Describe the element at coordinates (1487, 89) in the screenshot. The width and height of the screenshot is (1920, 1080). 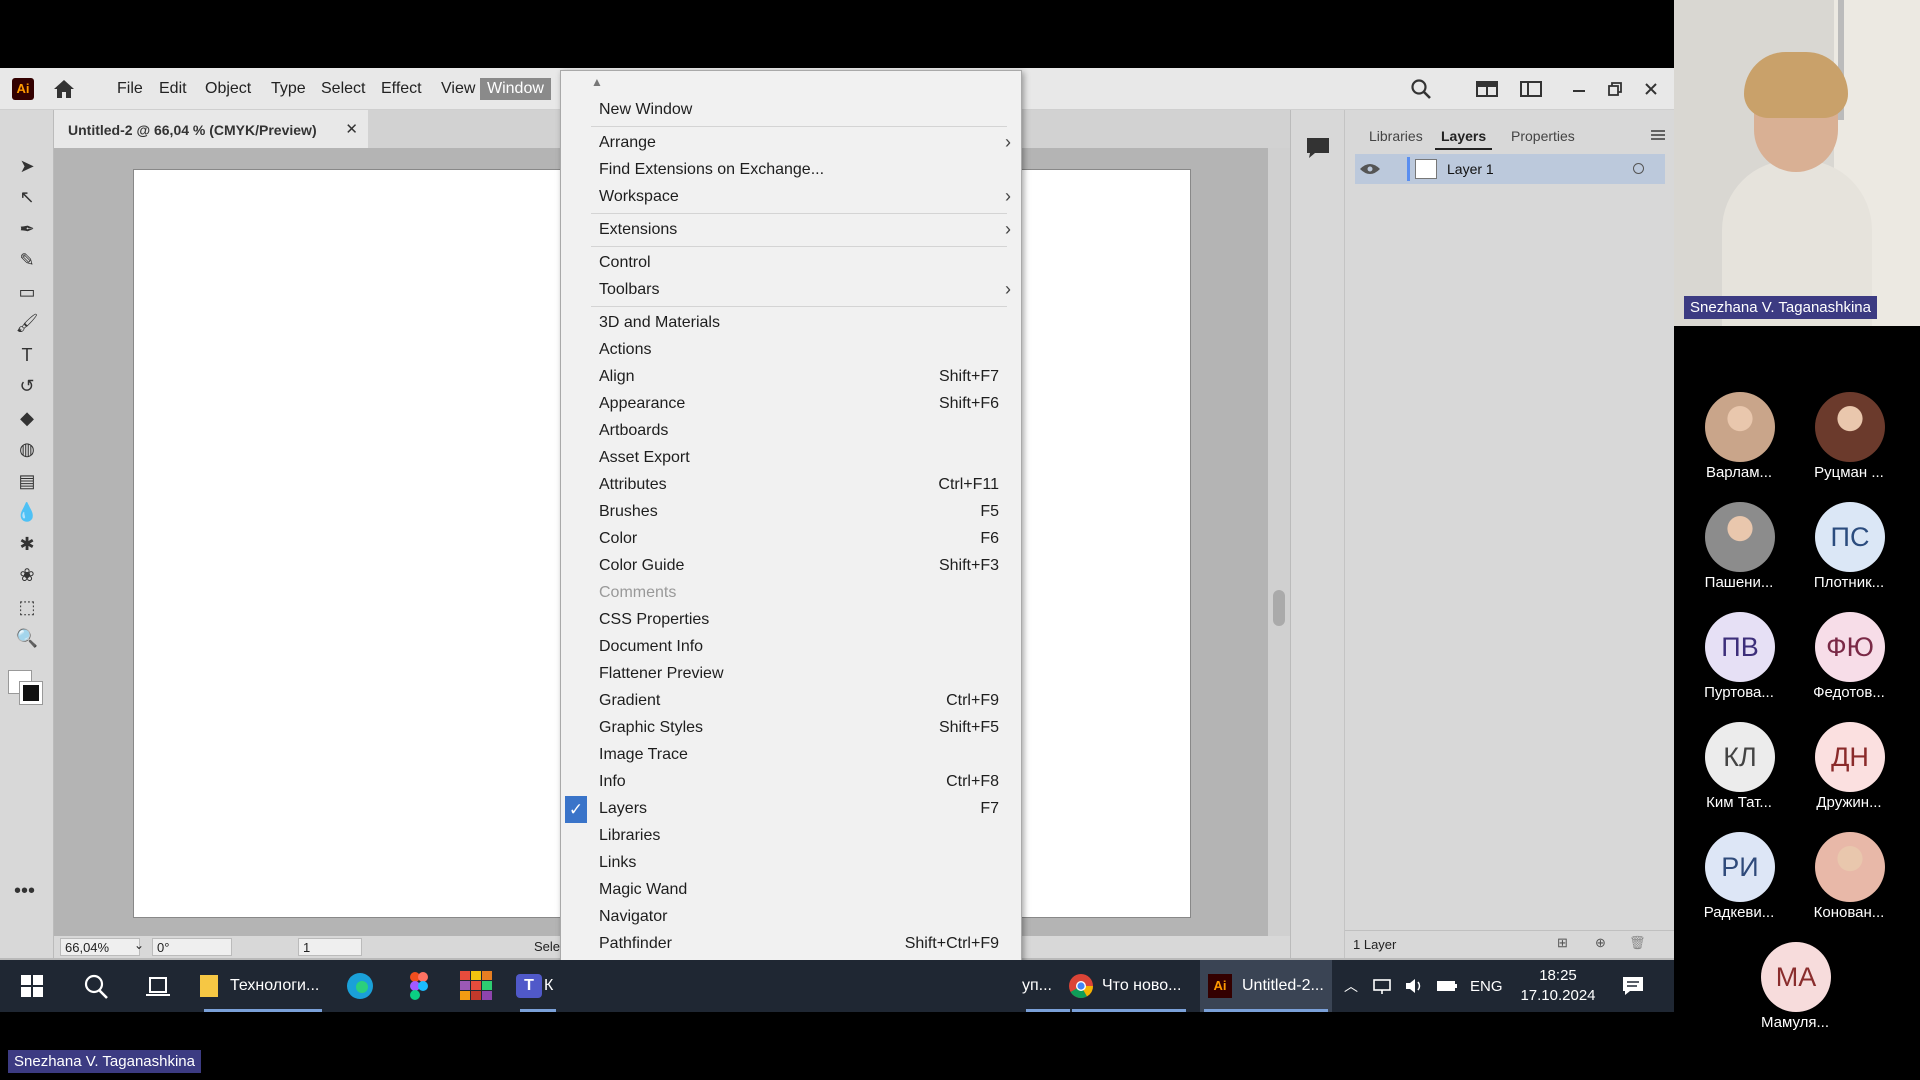
I see `arrange-documents-icon` at that location.